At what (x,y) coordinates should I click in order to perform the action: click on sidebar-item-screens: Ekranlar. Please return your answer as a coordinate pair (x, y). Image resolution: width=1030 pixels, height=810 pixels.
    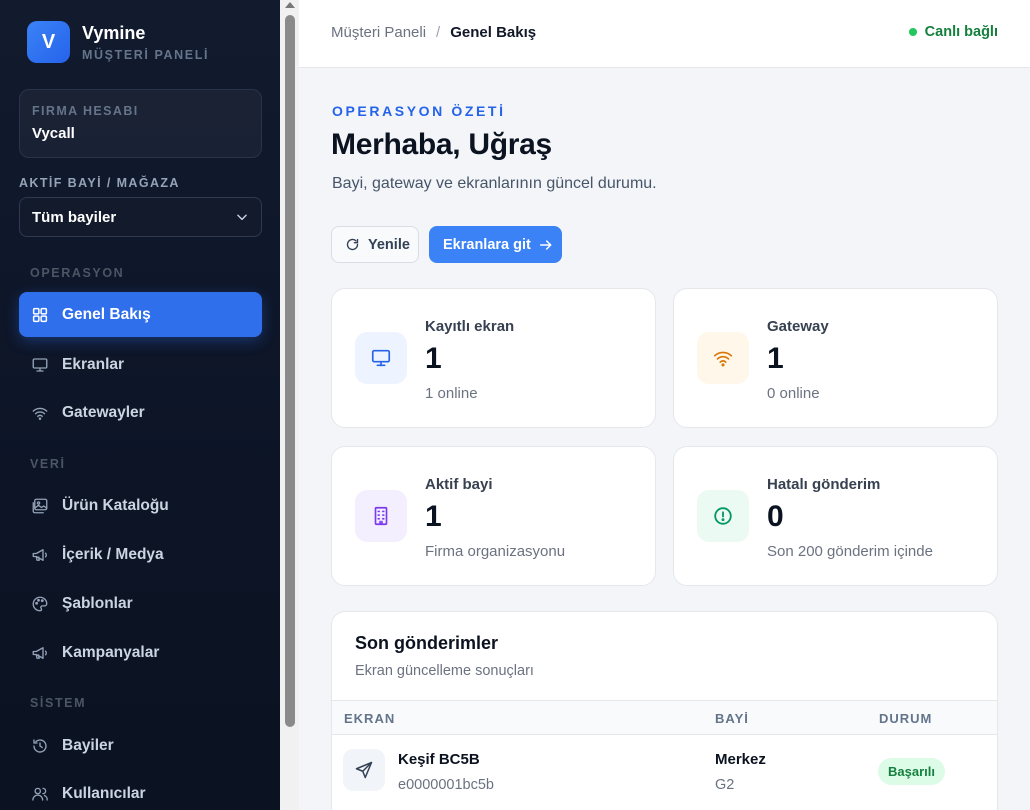
    Looking at the image, I should click on (140, 364).